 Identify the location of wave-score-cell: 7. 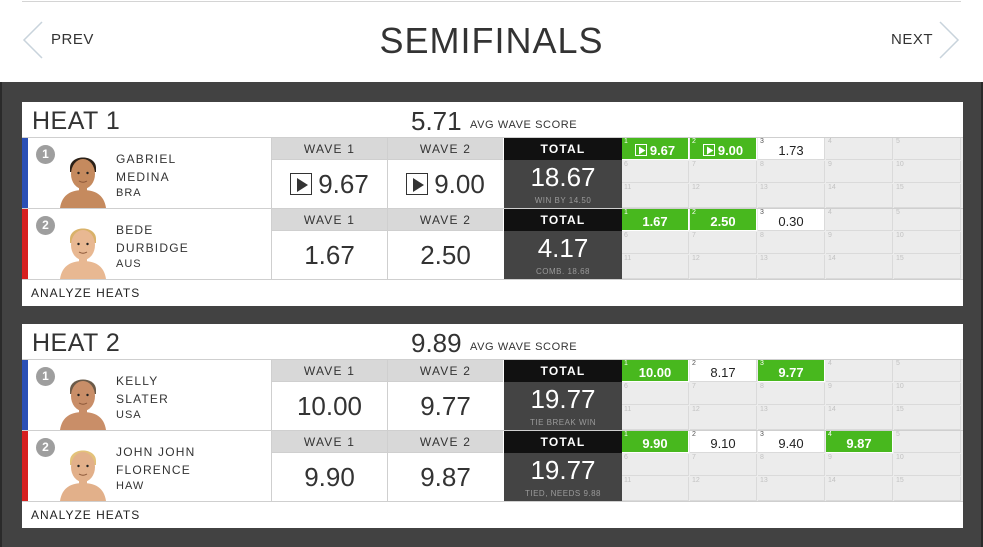
(723, 172).